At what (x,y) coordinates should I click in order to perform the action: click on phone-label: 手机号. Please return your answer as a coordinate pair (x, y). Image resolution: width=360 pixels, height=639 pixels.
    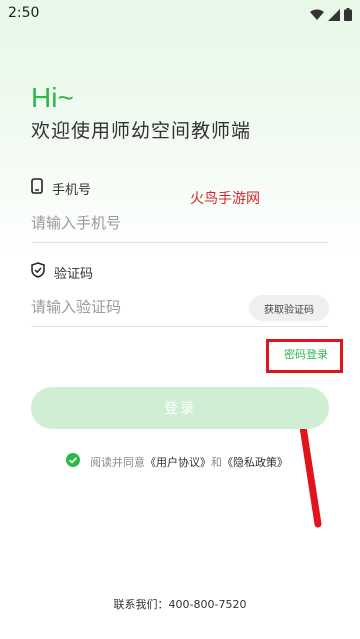
    Looking at the image, I should click on (72, 190).